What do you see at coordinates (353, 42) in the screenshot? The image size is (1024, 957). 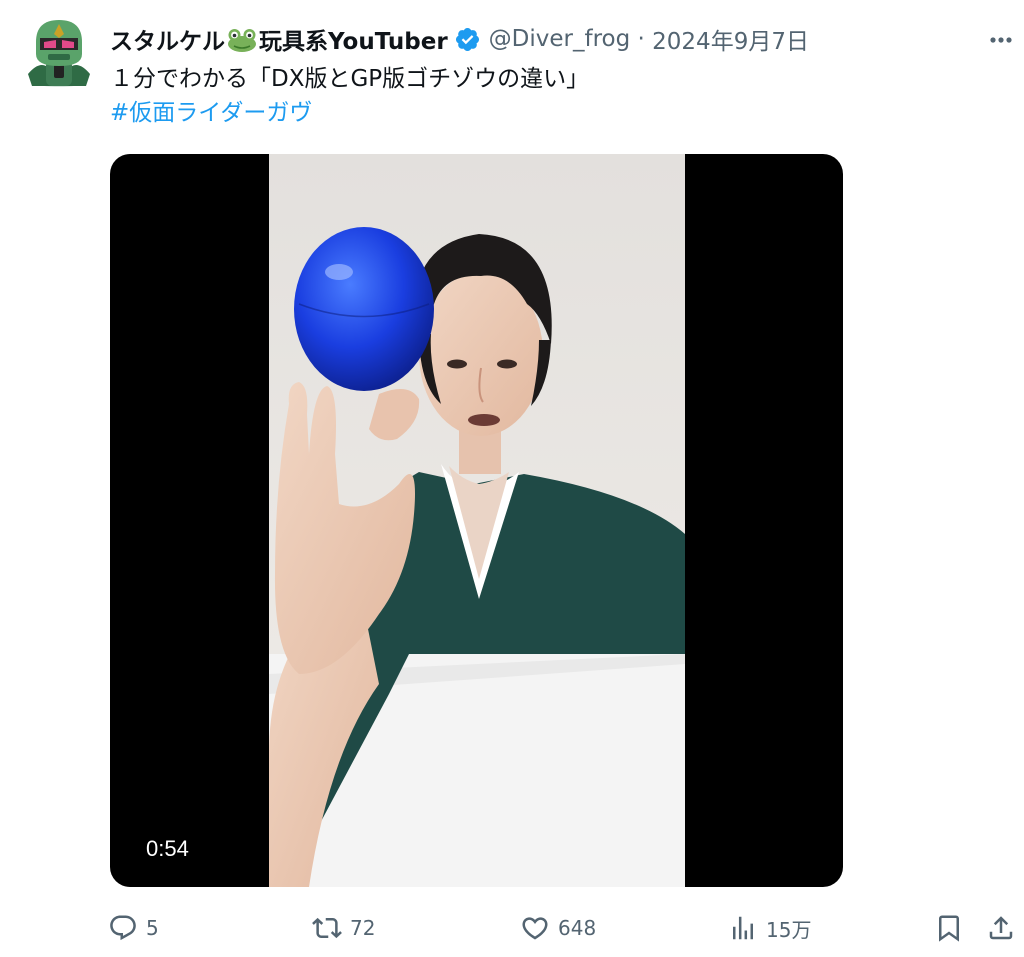 I see `display-name-suffix: 玩具系YouTuber` at bounding box center [353, 42].